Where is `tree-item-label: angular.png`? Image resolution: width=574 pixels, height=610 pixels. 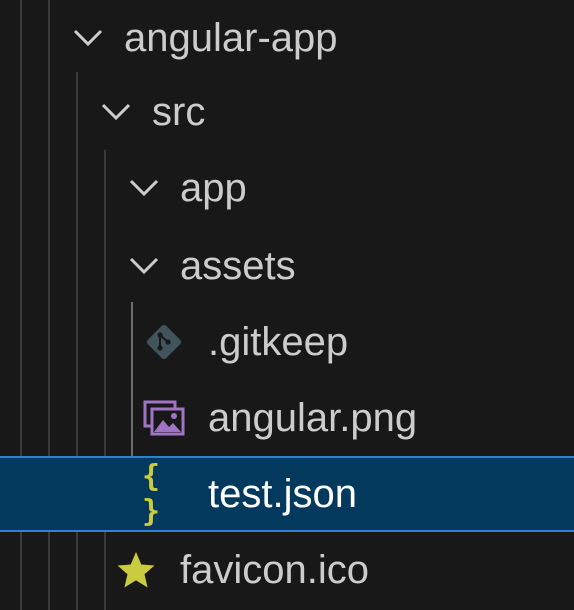 tree-item-label: angular.png is located at coordinates (313, 418).